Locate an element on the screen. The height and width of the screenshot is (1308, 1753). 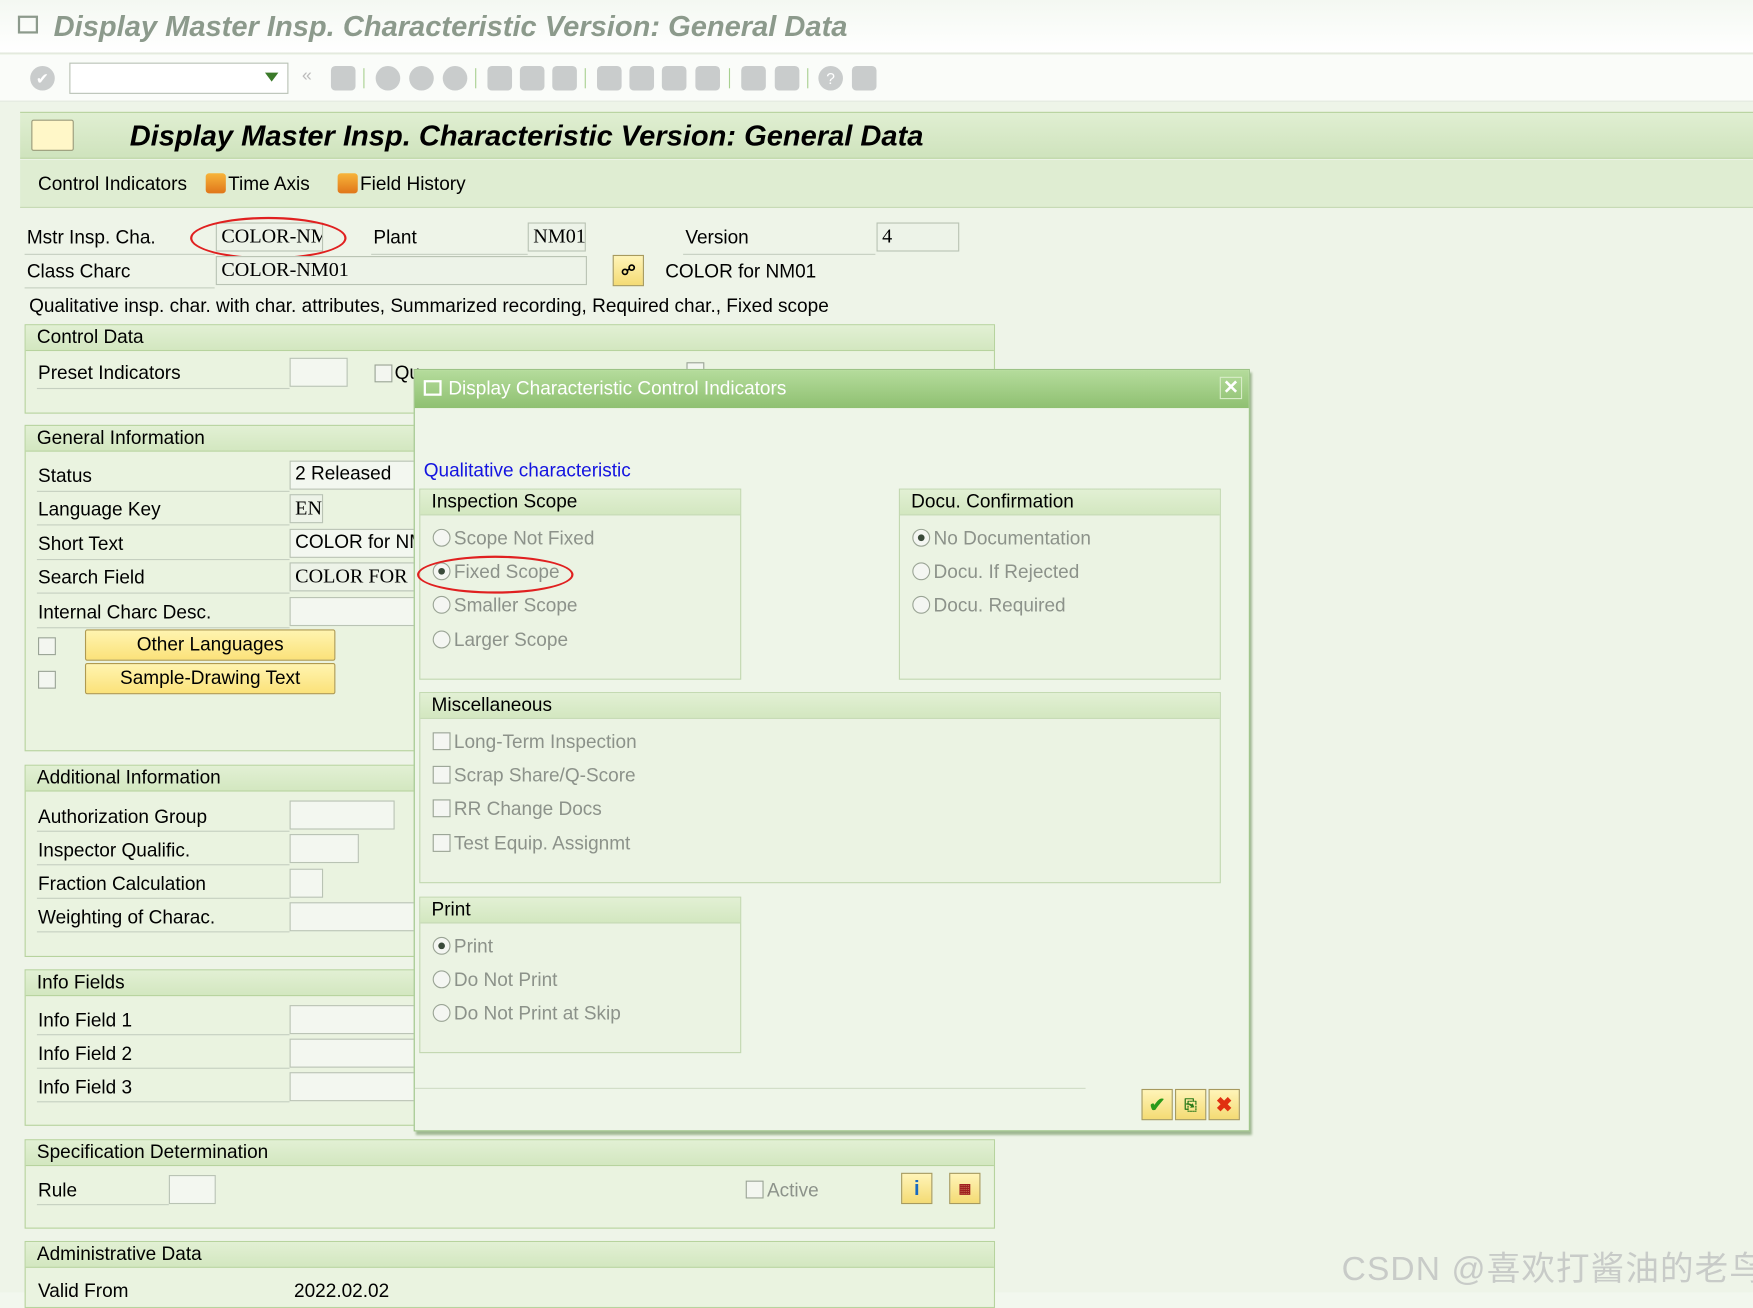
time-axis-label: Time Axis is located at coordinates (269, 184).